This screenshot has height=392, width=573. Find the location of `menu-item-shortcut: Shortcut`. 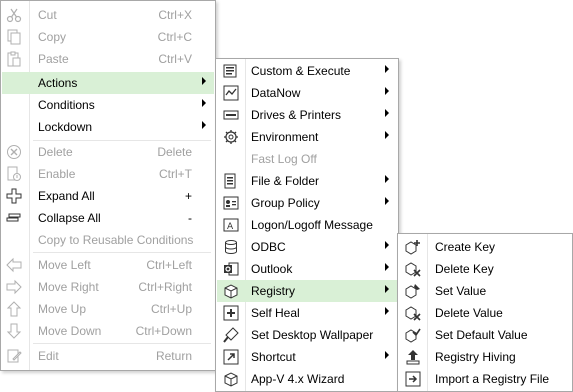

menu-item-shortcut: Shortcut is located at coordinates (307, 357).